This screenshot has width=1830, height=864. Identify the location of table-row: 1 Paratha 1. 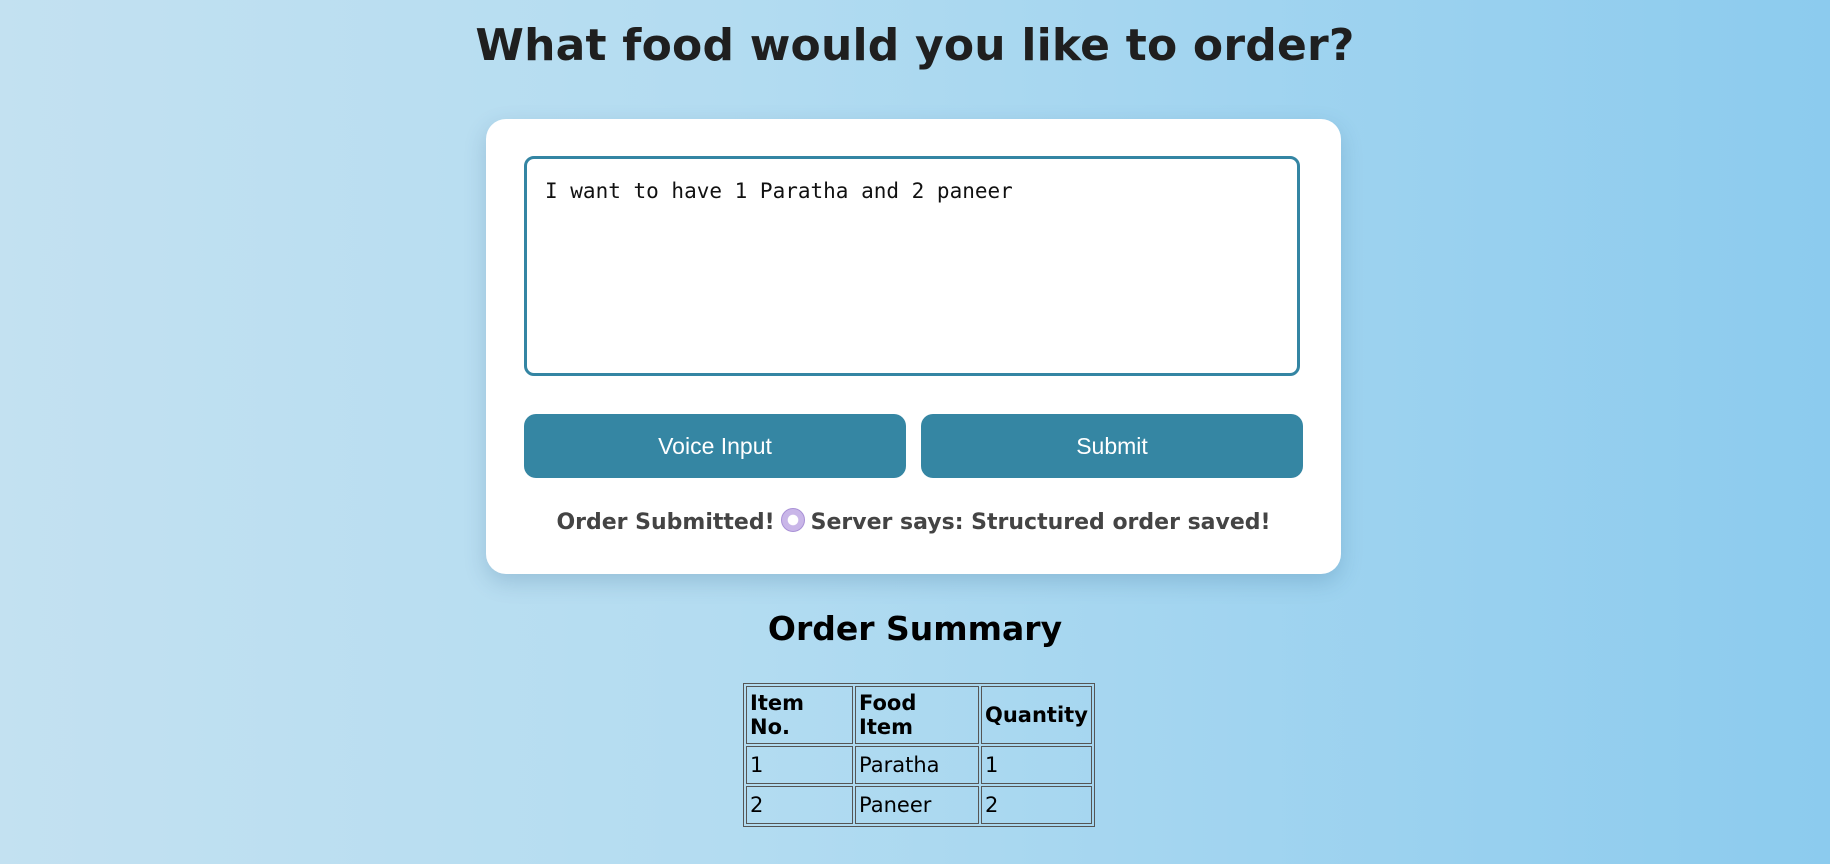
(919, 765).